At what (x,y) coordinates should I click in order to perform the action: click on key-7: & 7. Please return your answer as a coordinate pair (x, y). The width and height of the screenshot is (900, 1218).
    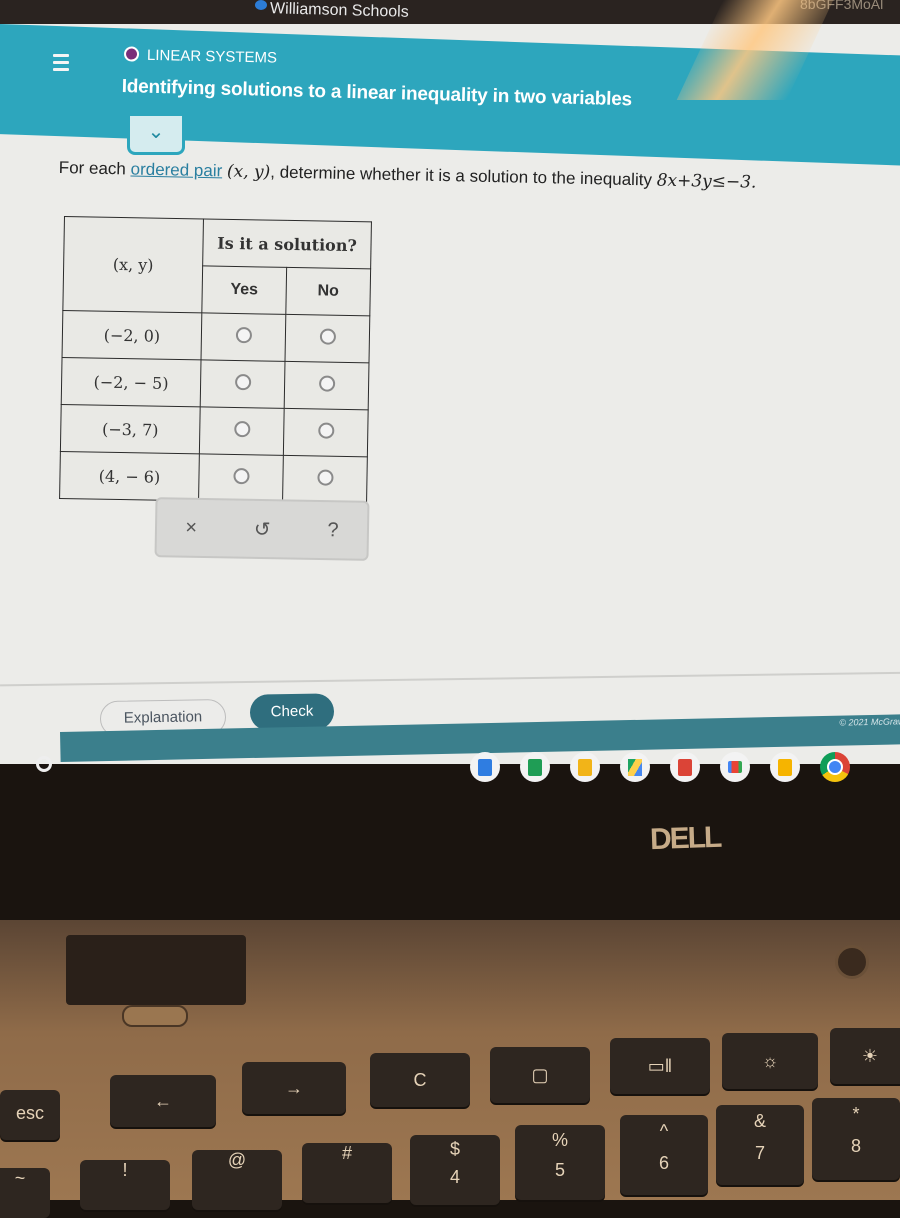
    Looking at the image, I should click on (760, 1145).